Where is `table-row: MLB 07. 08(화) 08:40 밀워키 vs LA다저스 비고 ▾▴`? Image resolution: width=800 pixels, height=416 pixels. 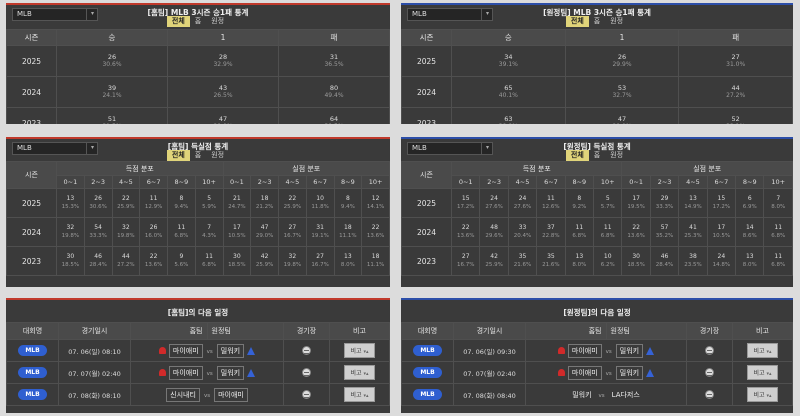
table-row: MLB 07. 08(화) 08:40 밀워키 vs LA다저스 비고 ▾▴ is located at coordinates (597, 394).